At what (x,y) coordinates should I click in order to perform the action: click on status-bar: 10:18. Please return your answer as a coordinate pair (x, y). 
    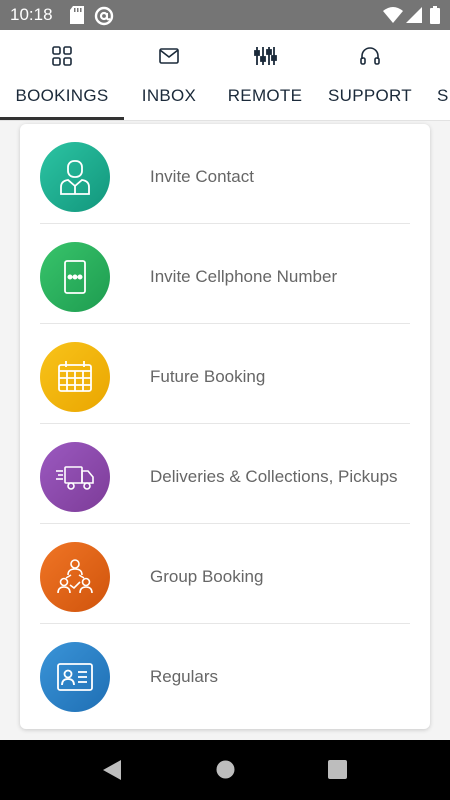
    Looking at the image, I should click on (225, 15).